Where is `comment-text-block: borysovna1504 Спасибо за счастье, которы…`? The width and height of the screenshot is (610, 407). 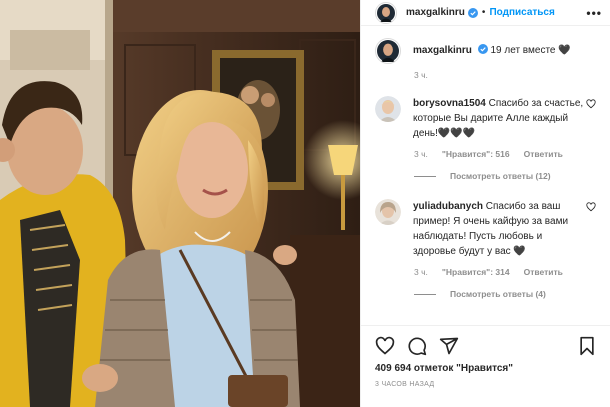 comment-text-block: borysovna1504 Спасибо за счастье, которы… is located at coordinates (499, 118).